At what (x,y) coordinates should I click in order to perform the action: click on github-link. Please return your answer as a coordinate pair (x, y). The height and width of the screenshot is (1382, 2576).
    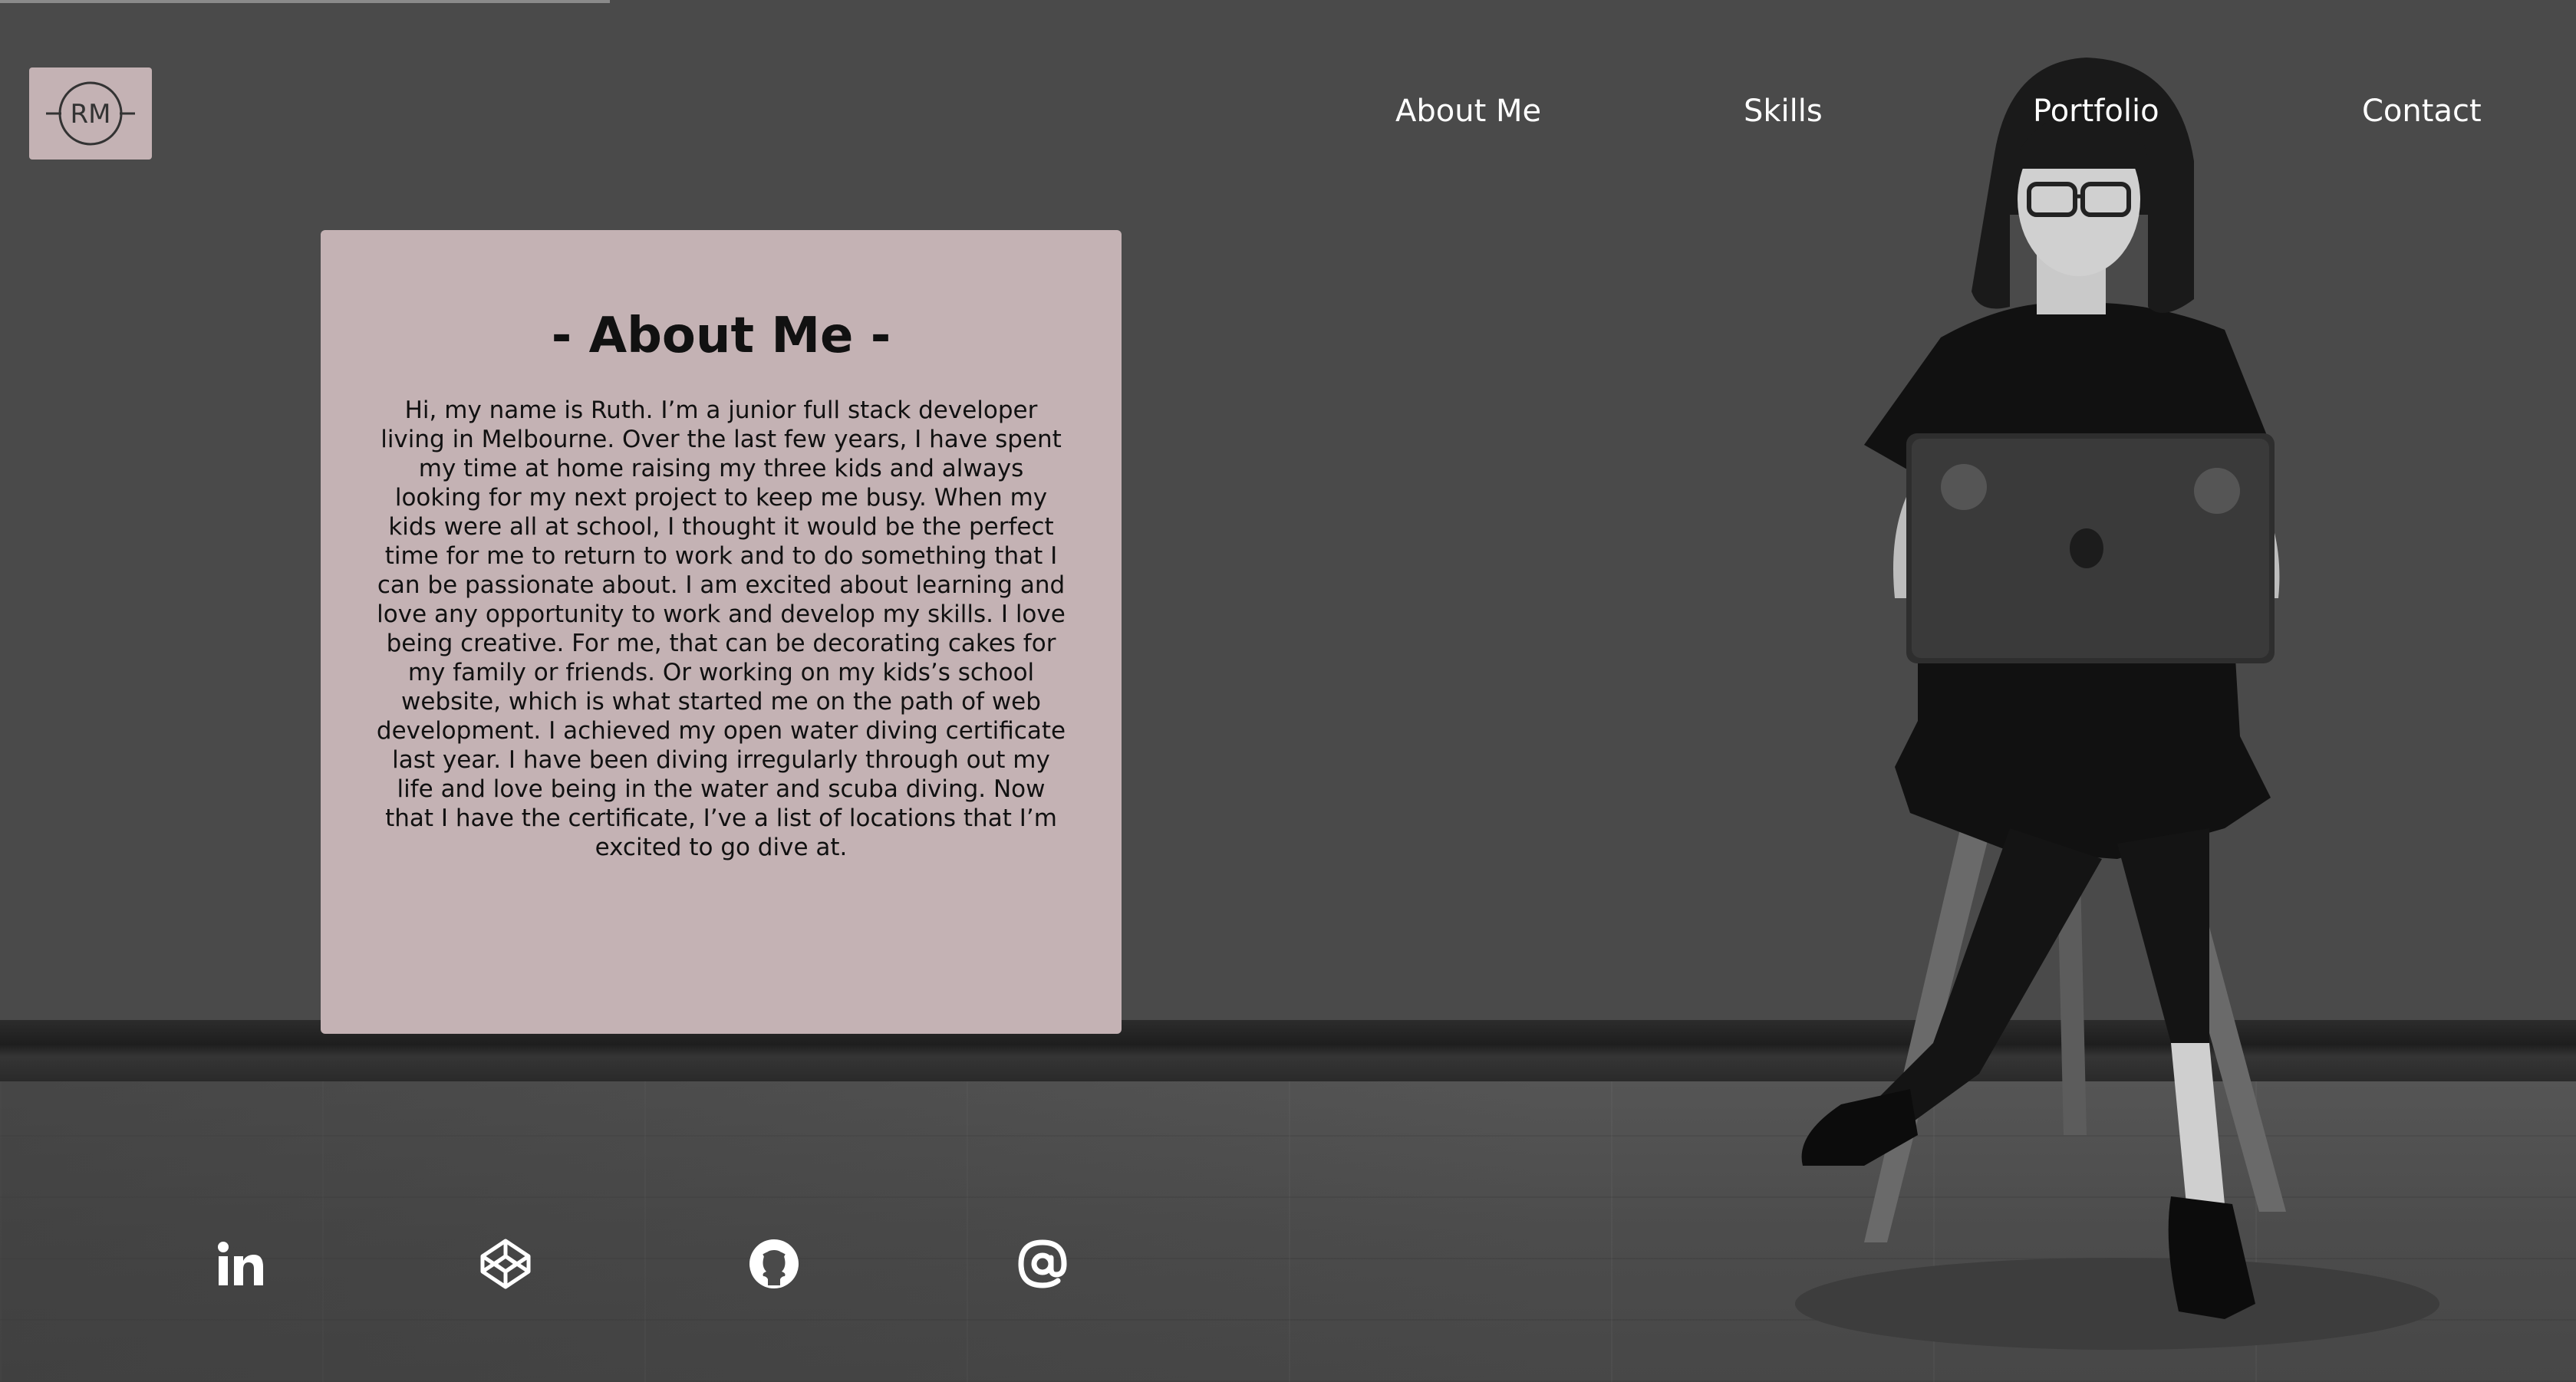
    Looking at the image, I should click on (774, 1264).